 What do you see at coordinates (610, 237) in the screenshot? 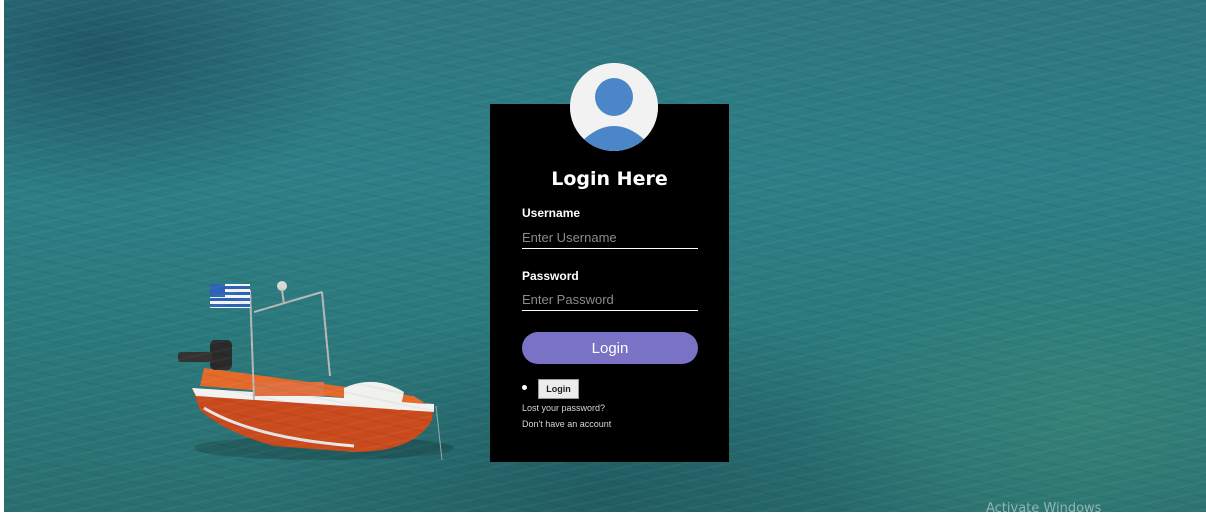
I see `username-input` at bounding box center [610, 237].